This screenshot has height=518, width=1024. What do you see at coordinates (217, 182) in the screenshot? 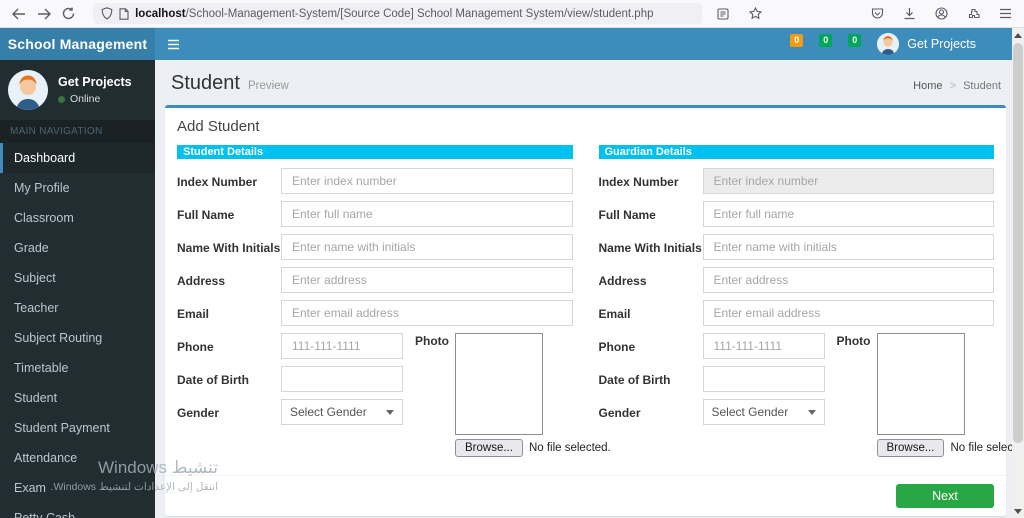
I see `field-label: Index Number` at bounding box center [217, 182].